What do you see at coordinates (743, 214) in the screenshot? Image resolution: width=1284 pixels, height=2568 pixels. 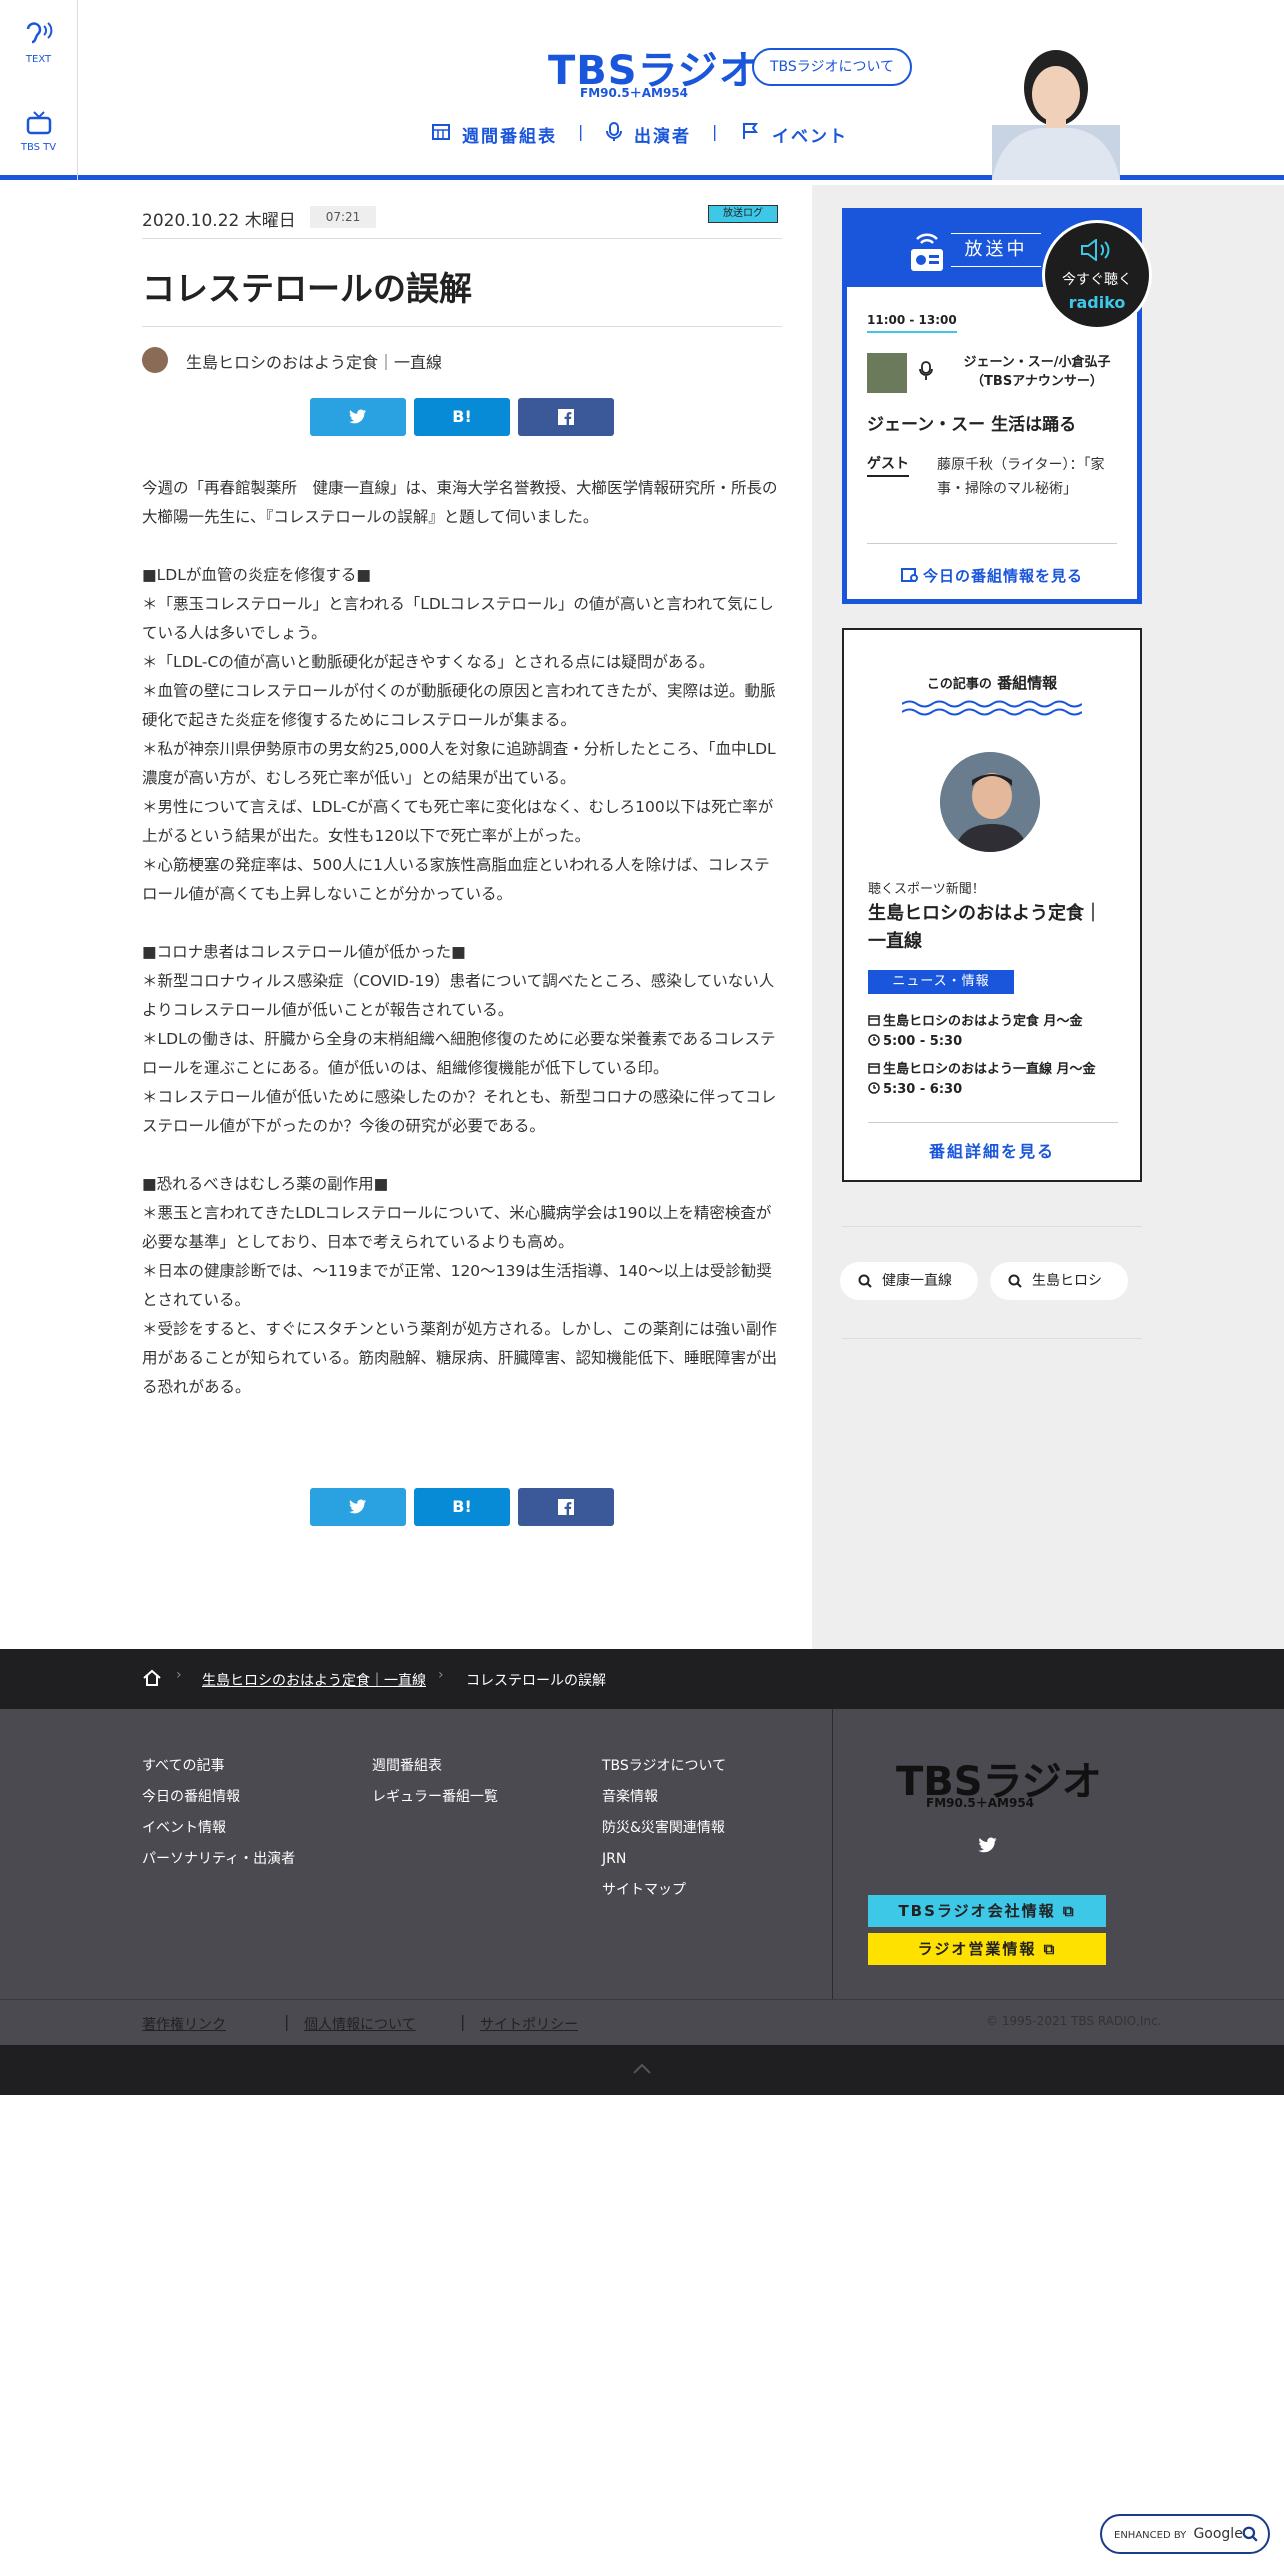 I see `broadcast-log-badge: 放送ログ` at bounding box center [743, 214].